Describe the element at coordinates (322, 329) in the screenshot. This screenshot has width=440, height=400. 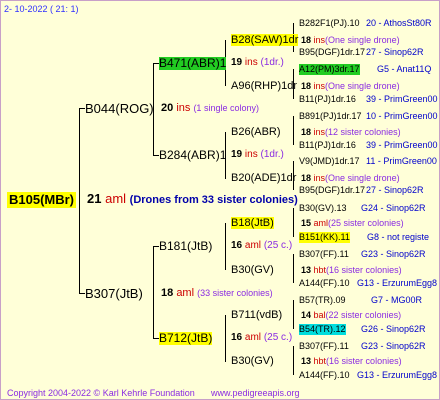
I see `g5-queen: B54(TR).12` at that location.